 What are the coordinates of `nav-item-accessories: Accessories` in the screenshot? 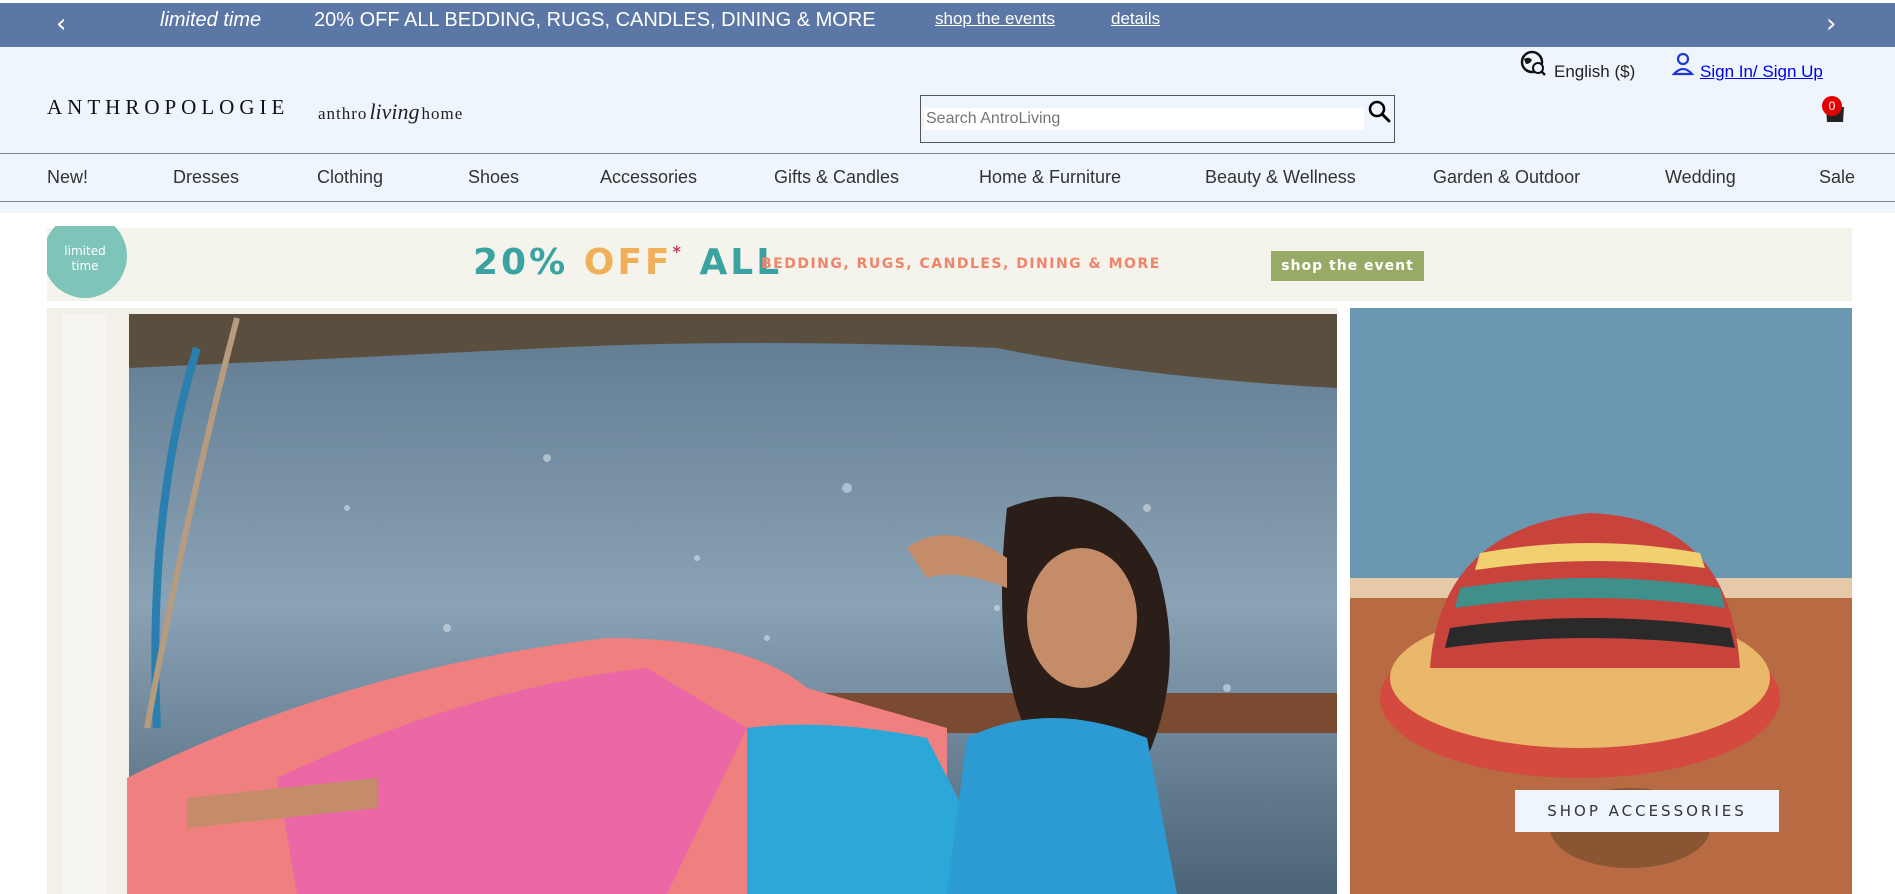 It's located at (648, 177).